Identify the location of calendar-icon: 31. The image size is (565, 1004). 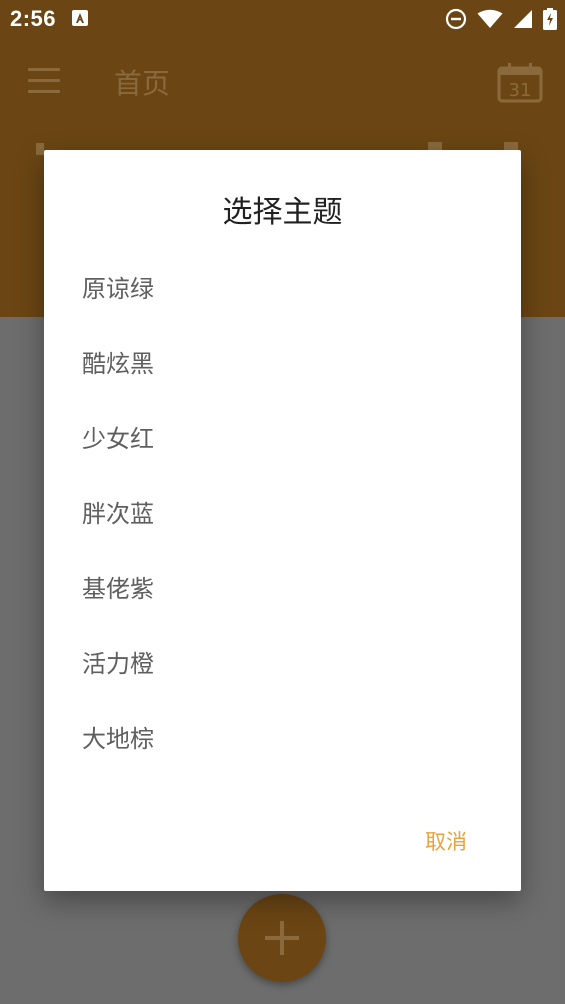
(520, 85).